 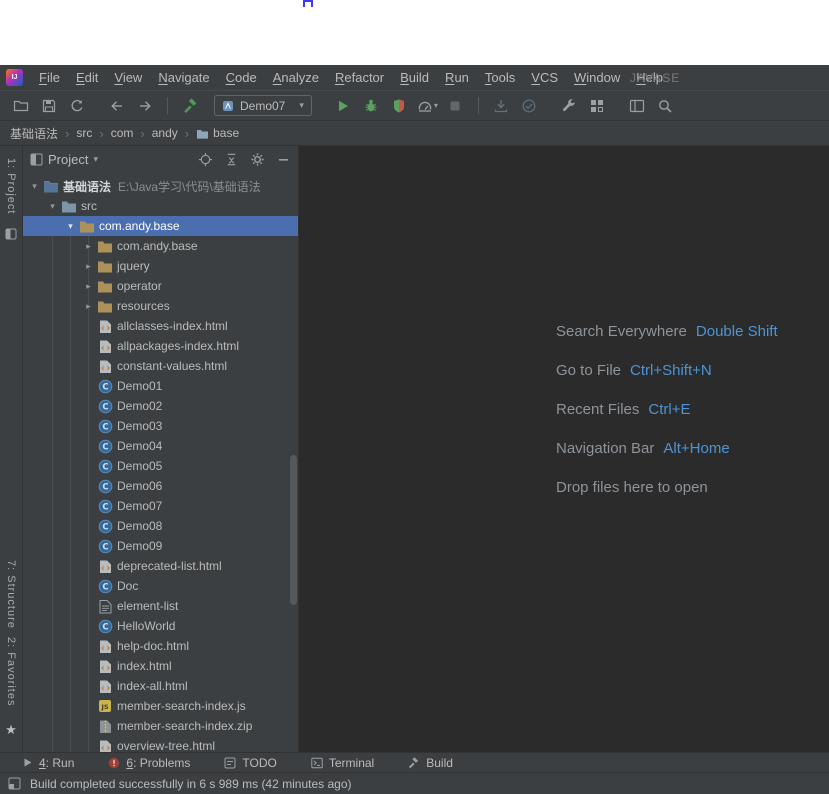 What do you see at coordinates (144, 106) in the screenshot?
I see `forward-icon` at bounding box center [144, 106].